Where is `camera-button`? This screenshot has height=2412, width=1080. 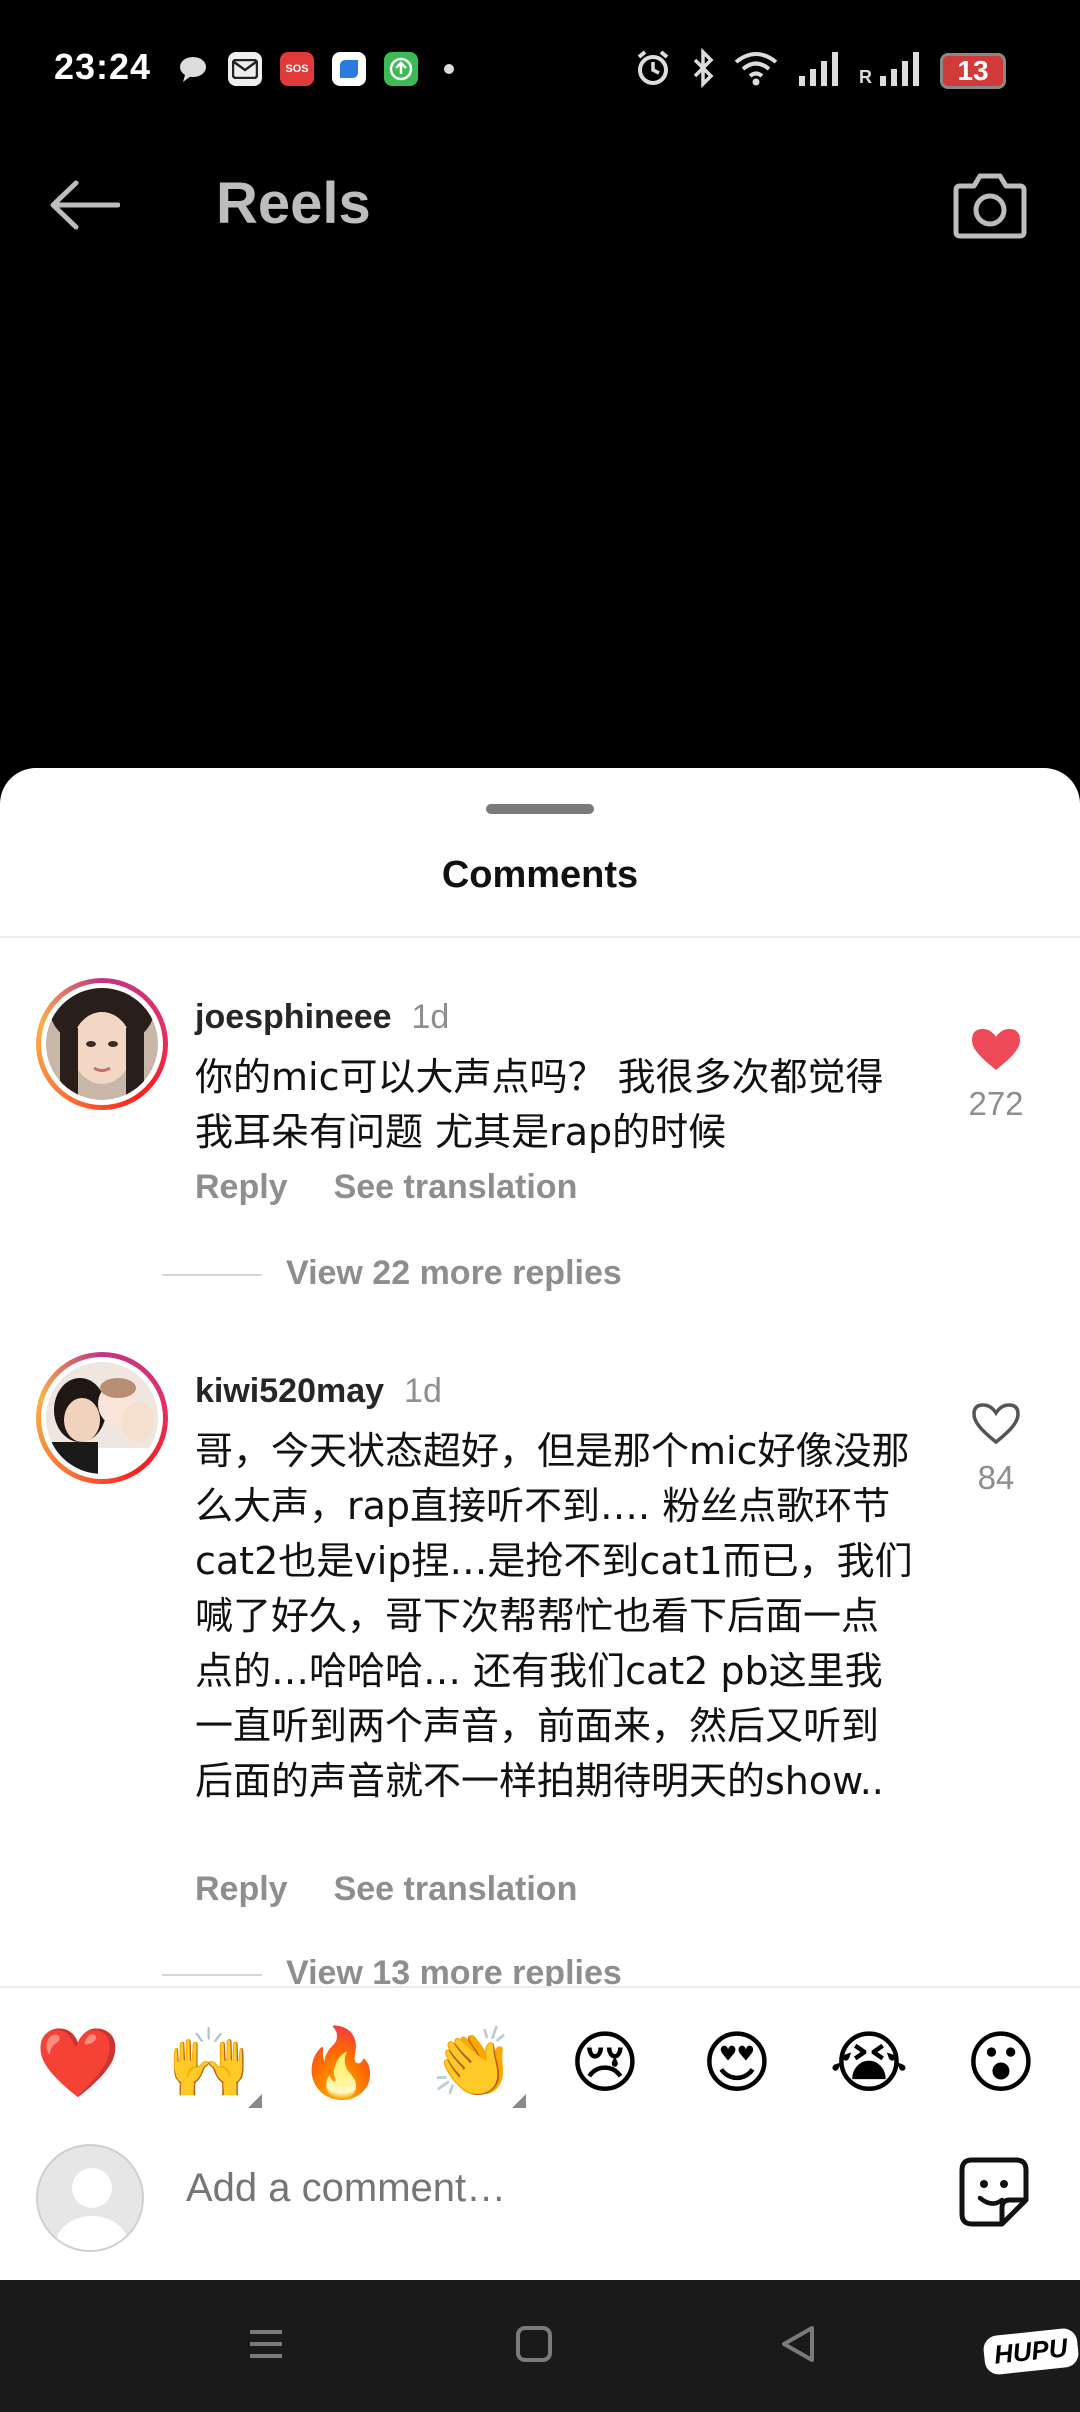
camera-button is located at coordinates (990, 206).